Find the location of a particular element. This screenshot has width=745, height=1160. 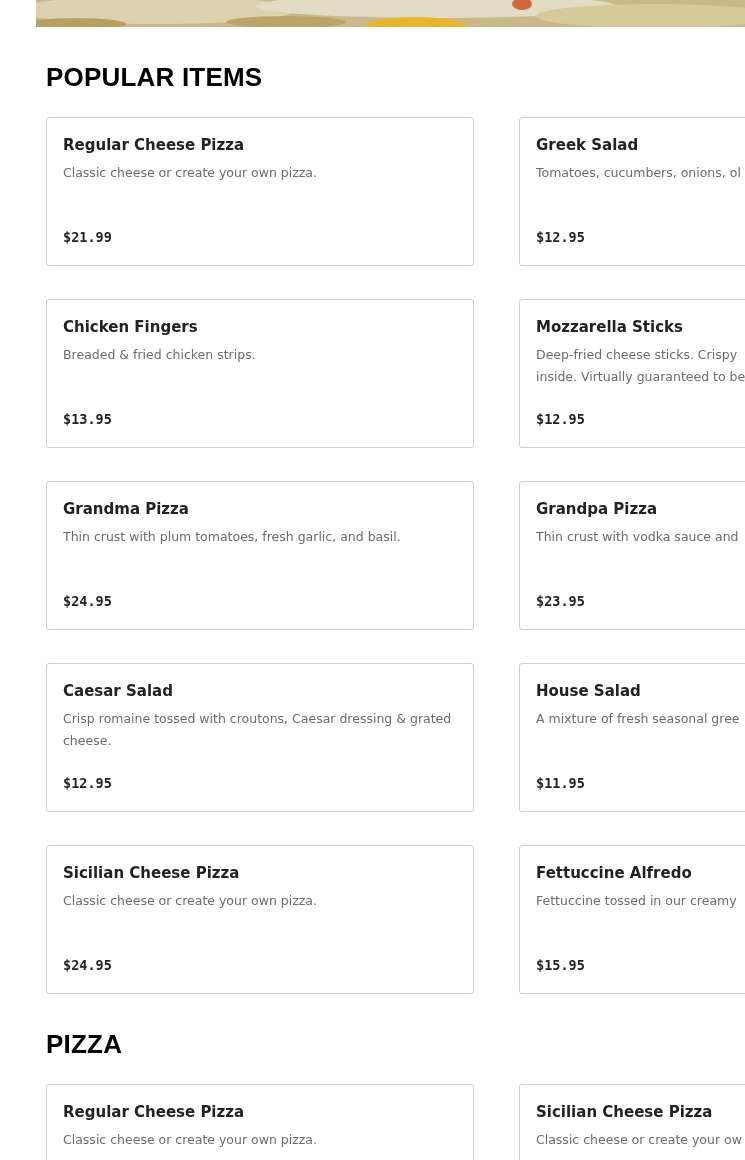

menu-item-card: Sicilian Cheese Pizza Classic cheese or create your ow is located at coordinates (632, 1122).